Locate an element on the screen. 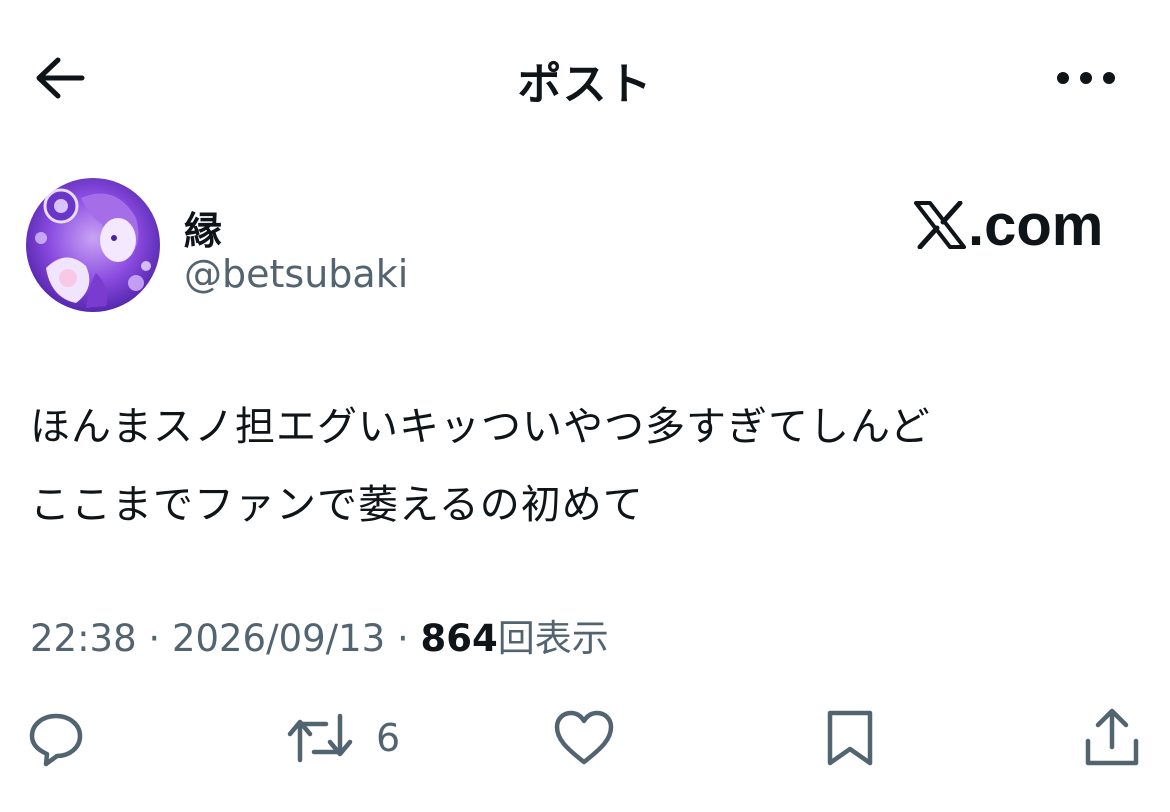 The image size is (1170, 812). like-button is located at coordinates (584, 738).